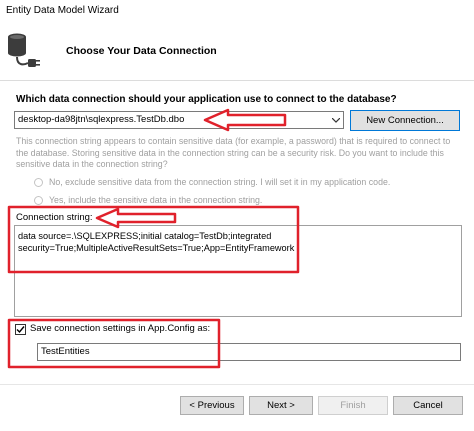 This screenshot has height=431, width=474. What do you see at coordinates (62, 10) in the screenshot?
I see `window-title: Entity Data Model Wizard` at bounding box center [62, 10].